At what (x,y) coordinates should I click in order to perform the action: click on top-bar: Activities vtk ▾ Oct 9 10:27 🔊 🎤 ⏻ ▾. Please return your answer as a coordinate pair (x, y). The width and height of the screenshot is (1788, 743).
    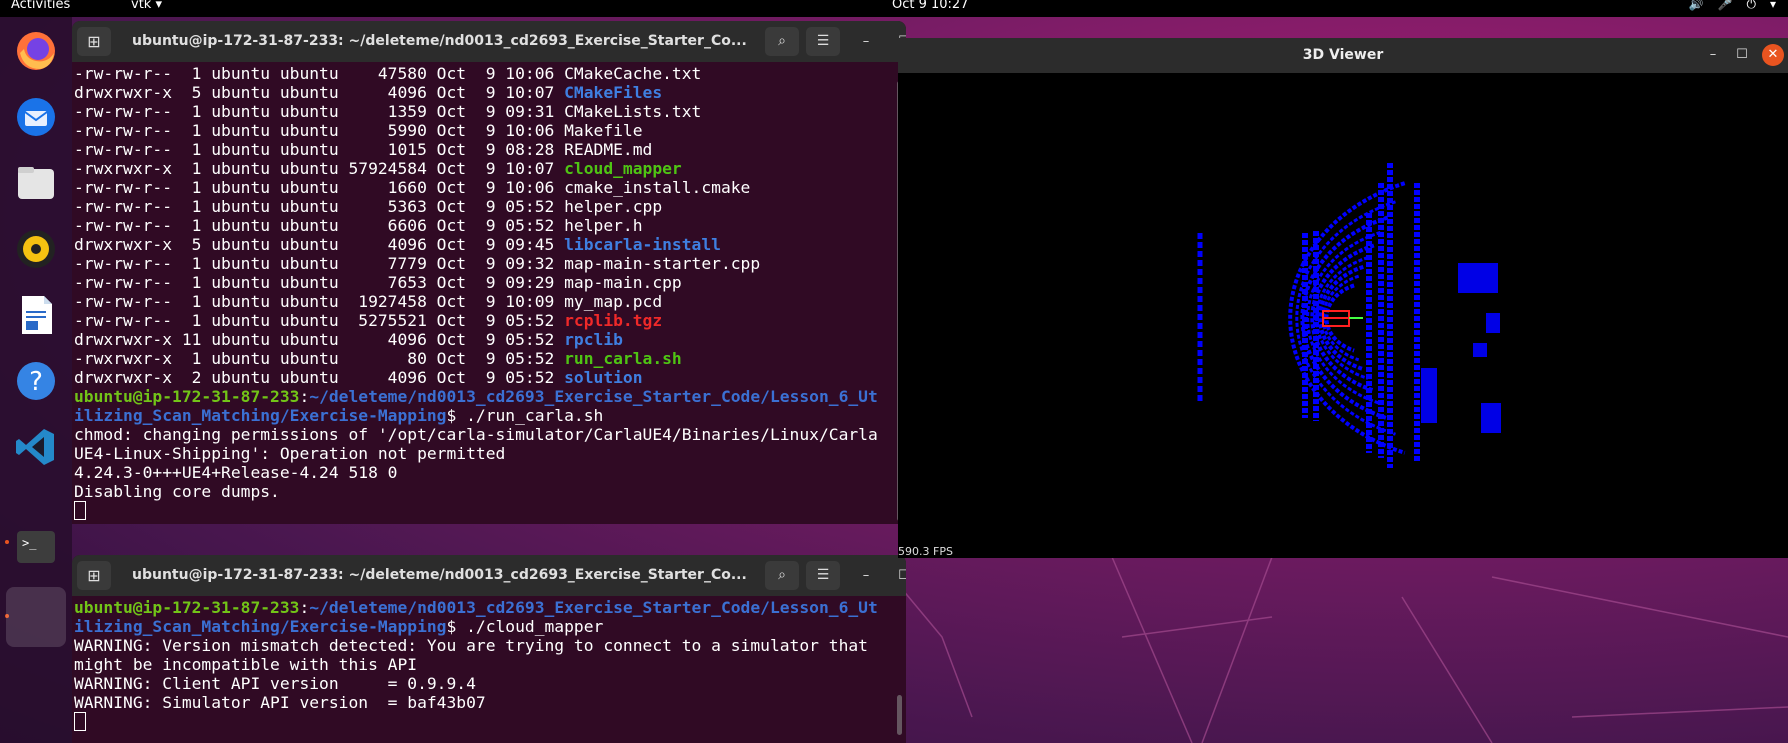
    Looking at the image, I should click on (894, 8).